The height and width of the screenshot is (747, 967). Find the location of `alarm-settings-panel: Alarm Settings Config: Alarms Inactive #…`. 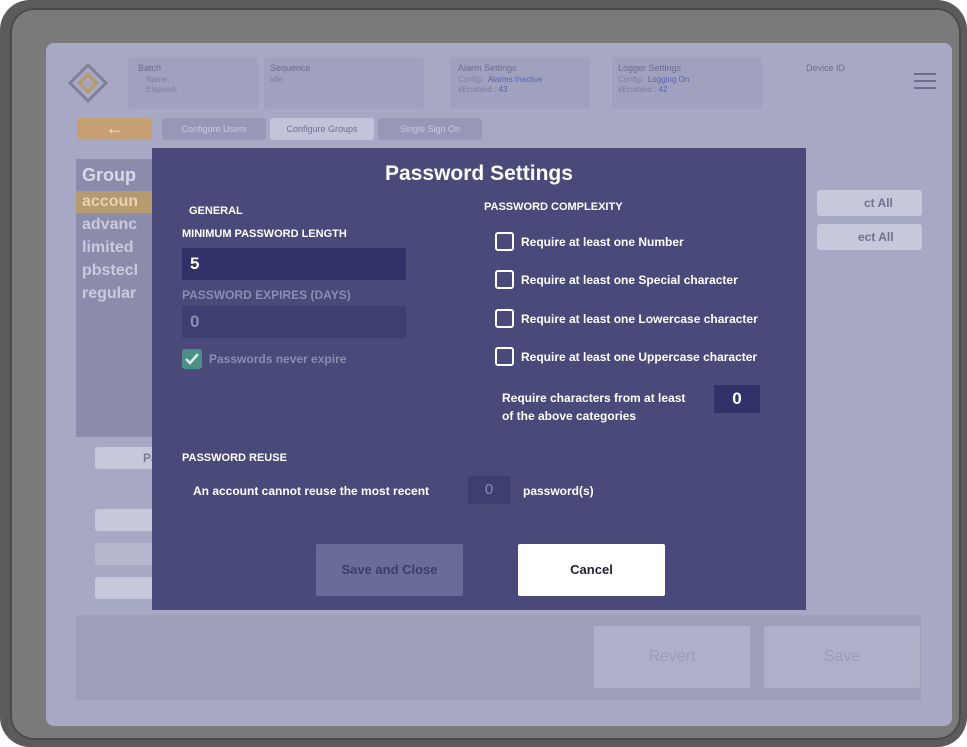

alarm-settings-panel: Alarm Settings Config: Alarms Inactive #… is located at coordinates (520, 83).